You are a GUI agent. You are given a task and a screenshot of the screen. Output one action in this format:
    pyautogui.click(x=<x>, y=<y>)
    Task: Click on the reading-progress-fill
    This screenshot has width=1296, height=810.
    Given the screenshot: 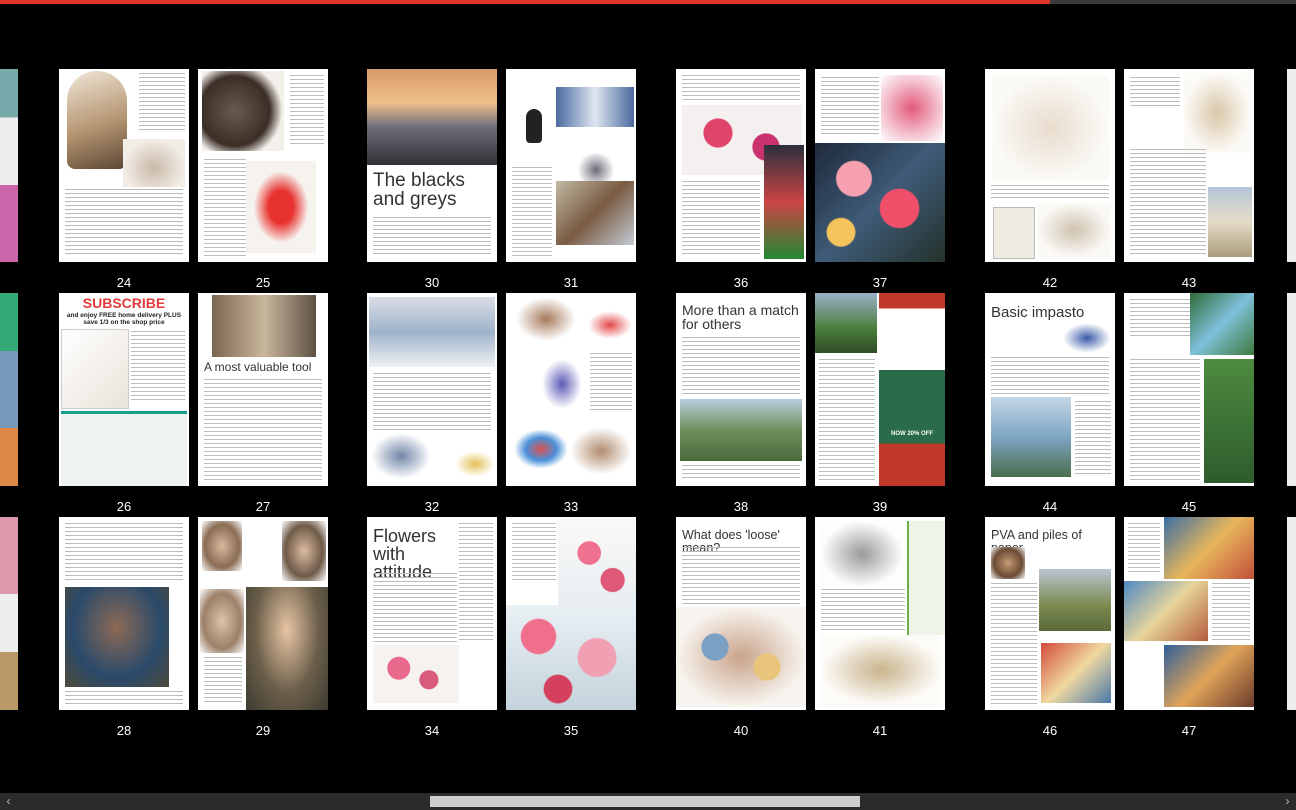 What is the action you would take?
    pyautogui.click(x=525, y=2)
    